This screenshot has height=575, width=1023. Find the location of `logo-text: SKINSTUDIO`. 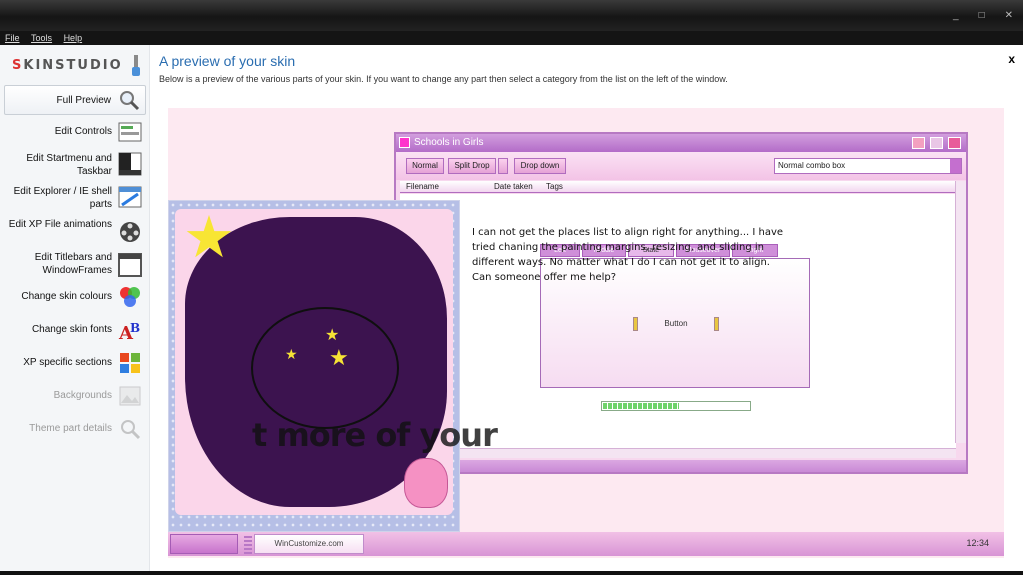

logo-text: SKINSTUDIO is located at coordinates (67, 65).